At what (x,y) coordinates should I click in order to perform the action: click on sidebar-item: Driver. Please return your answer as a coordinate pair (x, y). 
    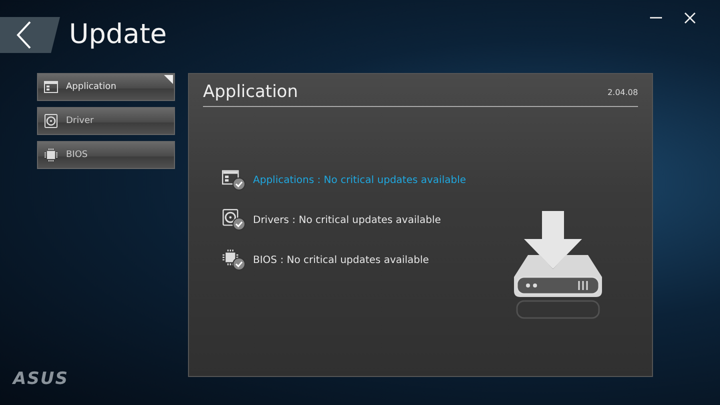
    Looking at the image, I should click on (106, 121).